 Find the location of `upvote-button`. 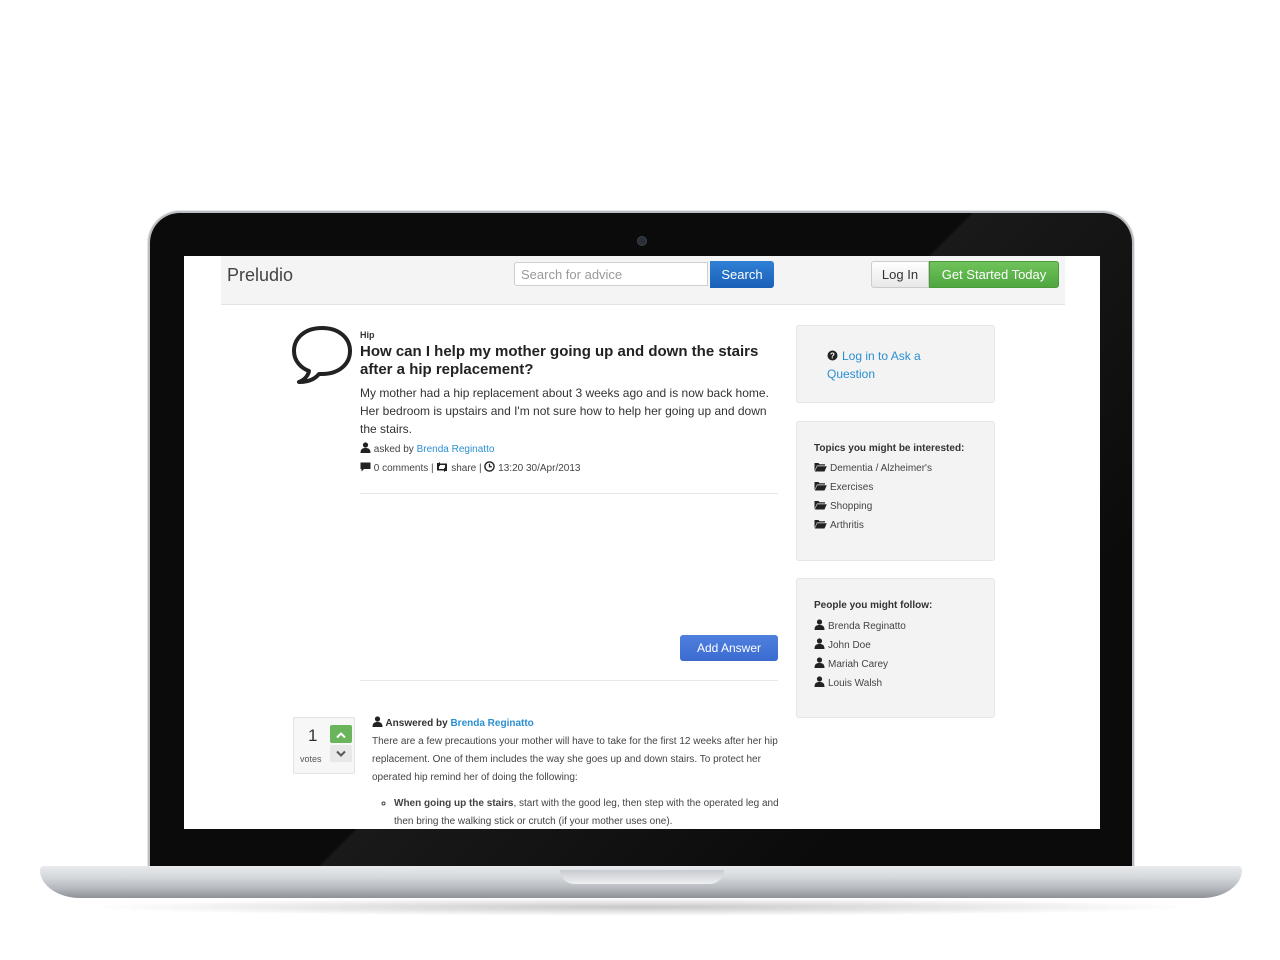

upvote-button is located at coordinates (341, 734).